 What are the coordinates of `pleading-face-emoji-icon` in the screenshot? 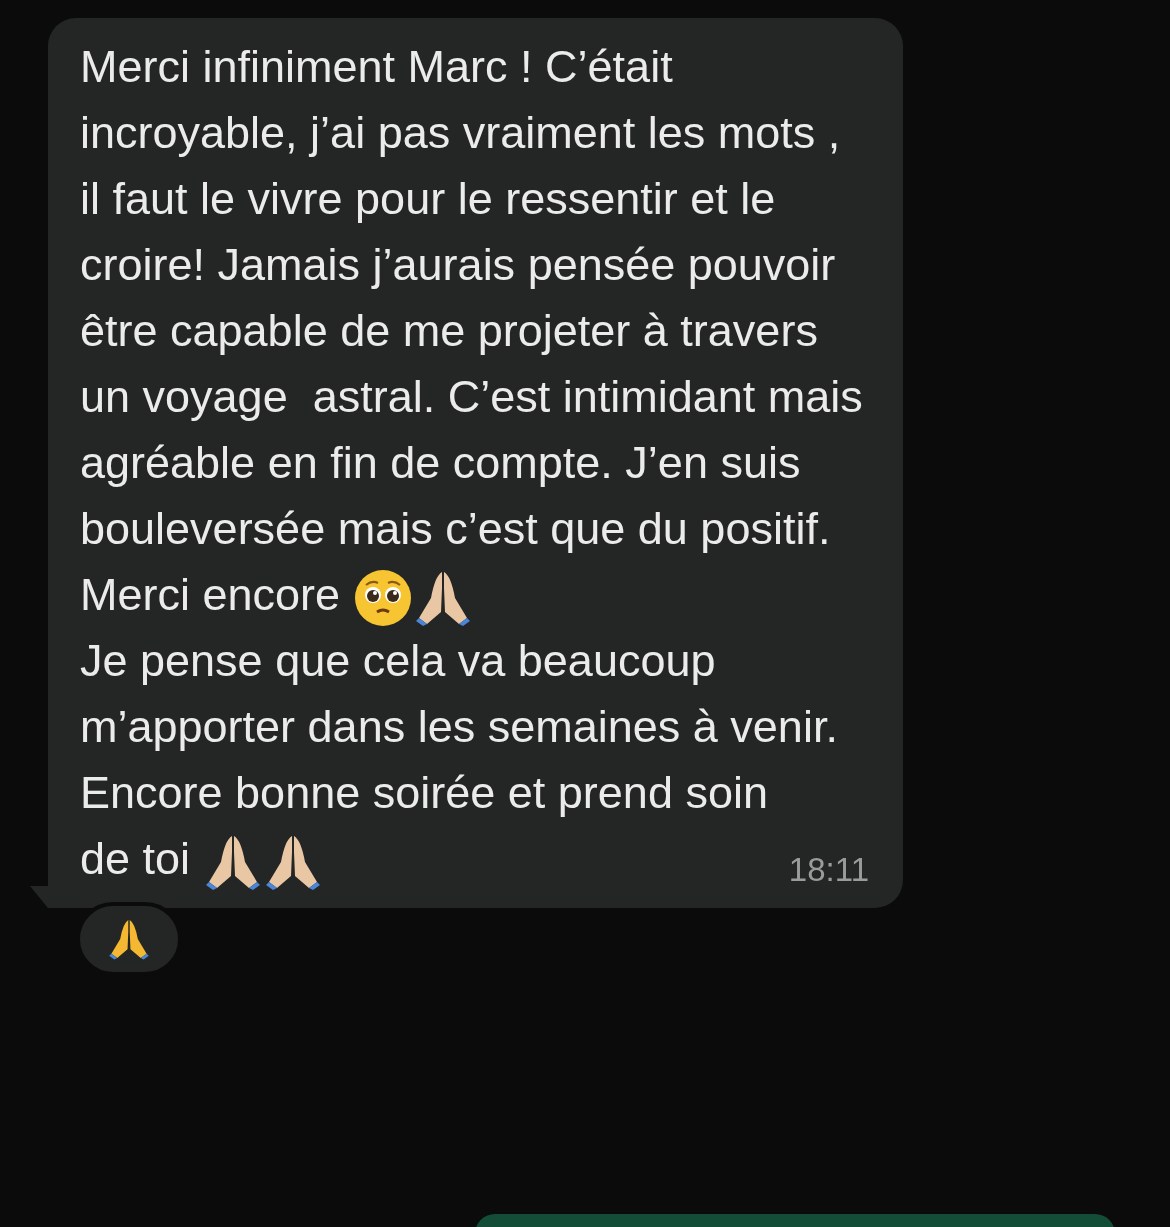 It's located at (382, 598).